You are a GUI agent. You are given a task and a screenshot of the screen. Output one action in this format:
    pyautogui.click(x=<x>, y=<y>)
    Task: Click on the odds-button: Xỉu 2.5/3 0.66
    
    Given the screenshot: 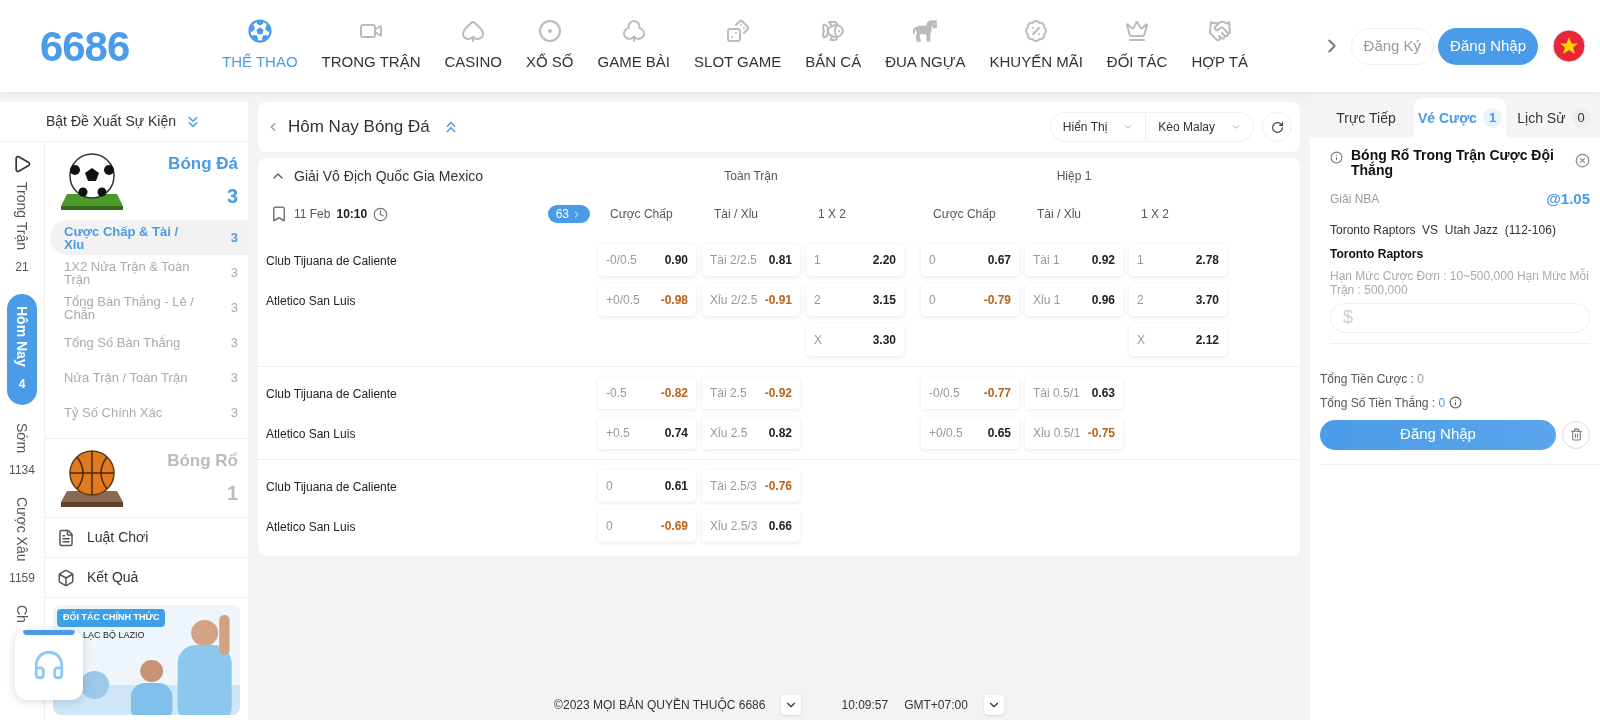 What is the action you would take?
    pyautogui.click(x=751, y=526)
    